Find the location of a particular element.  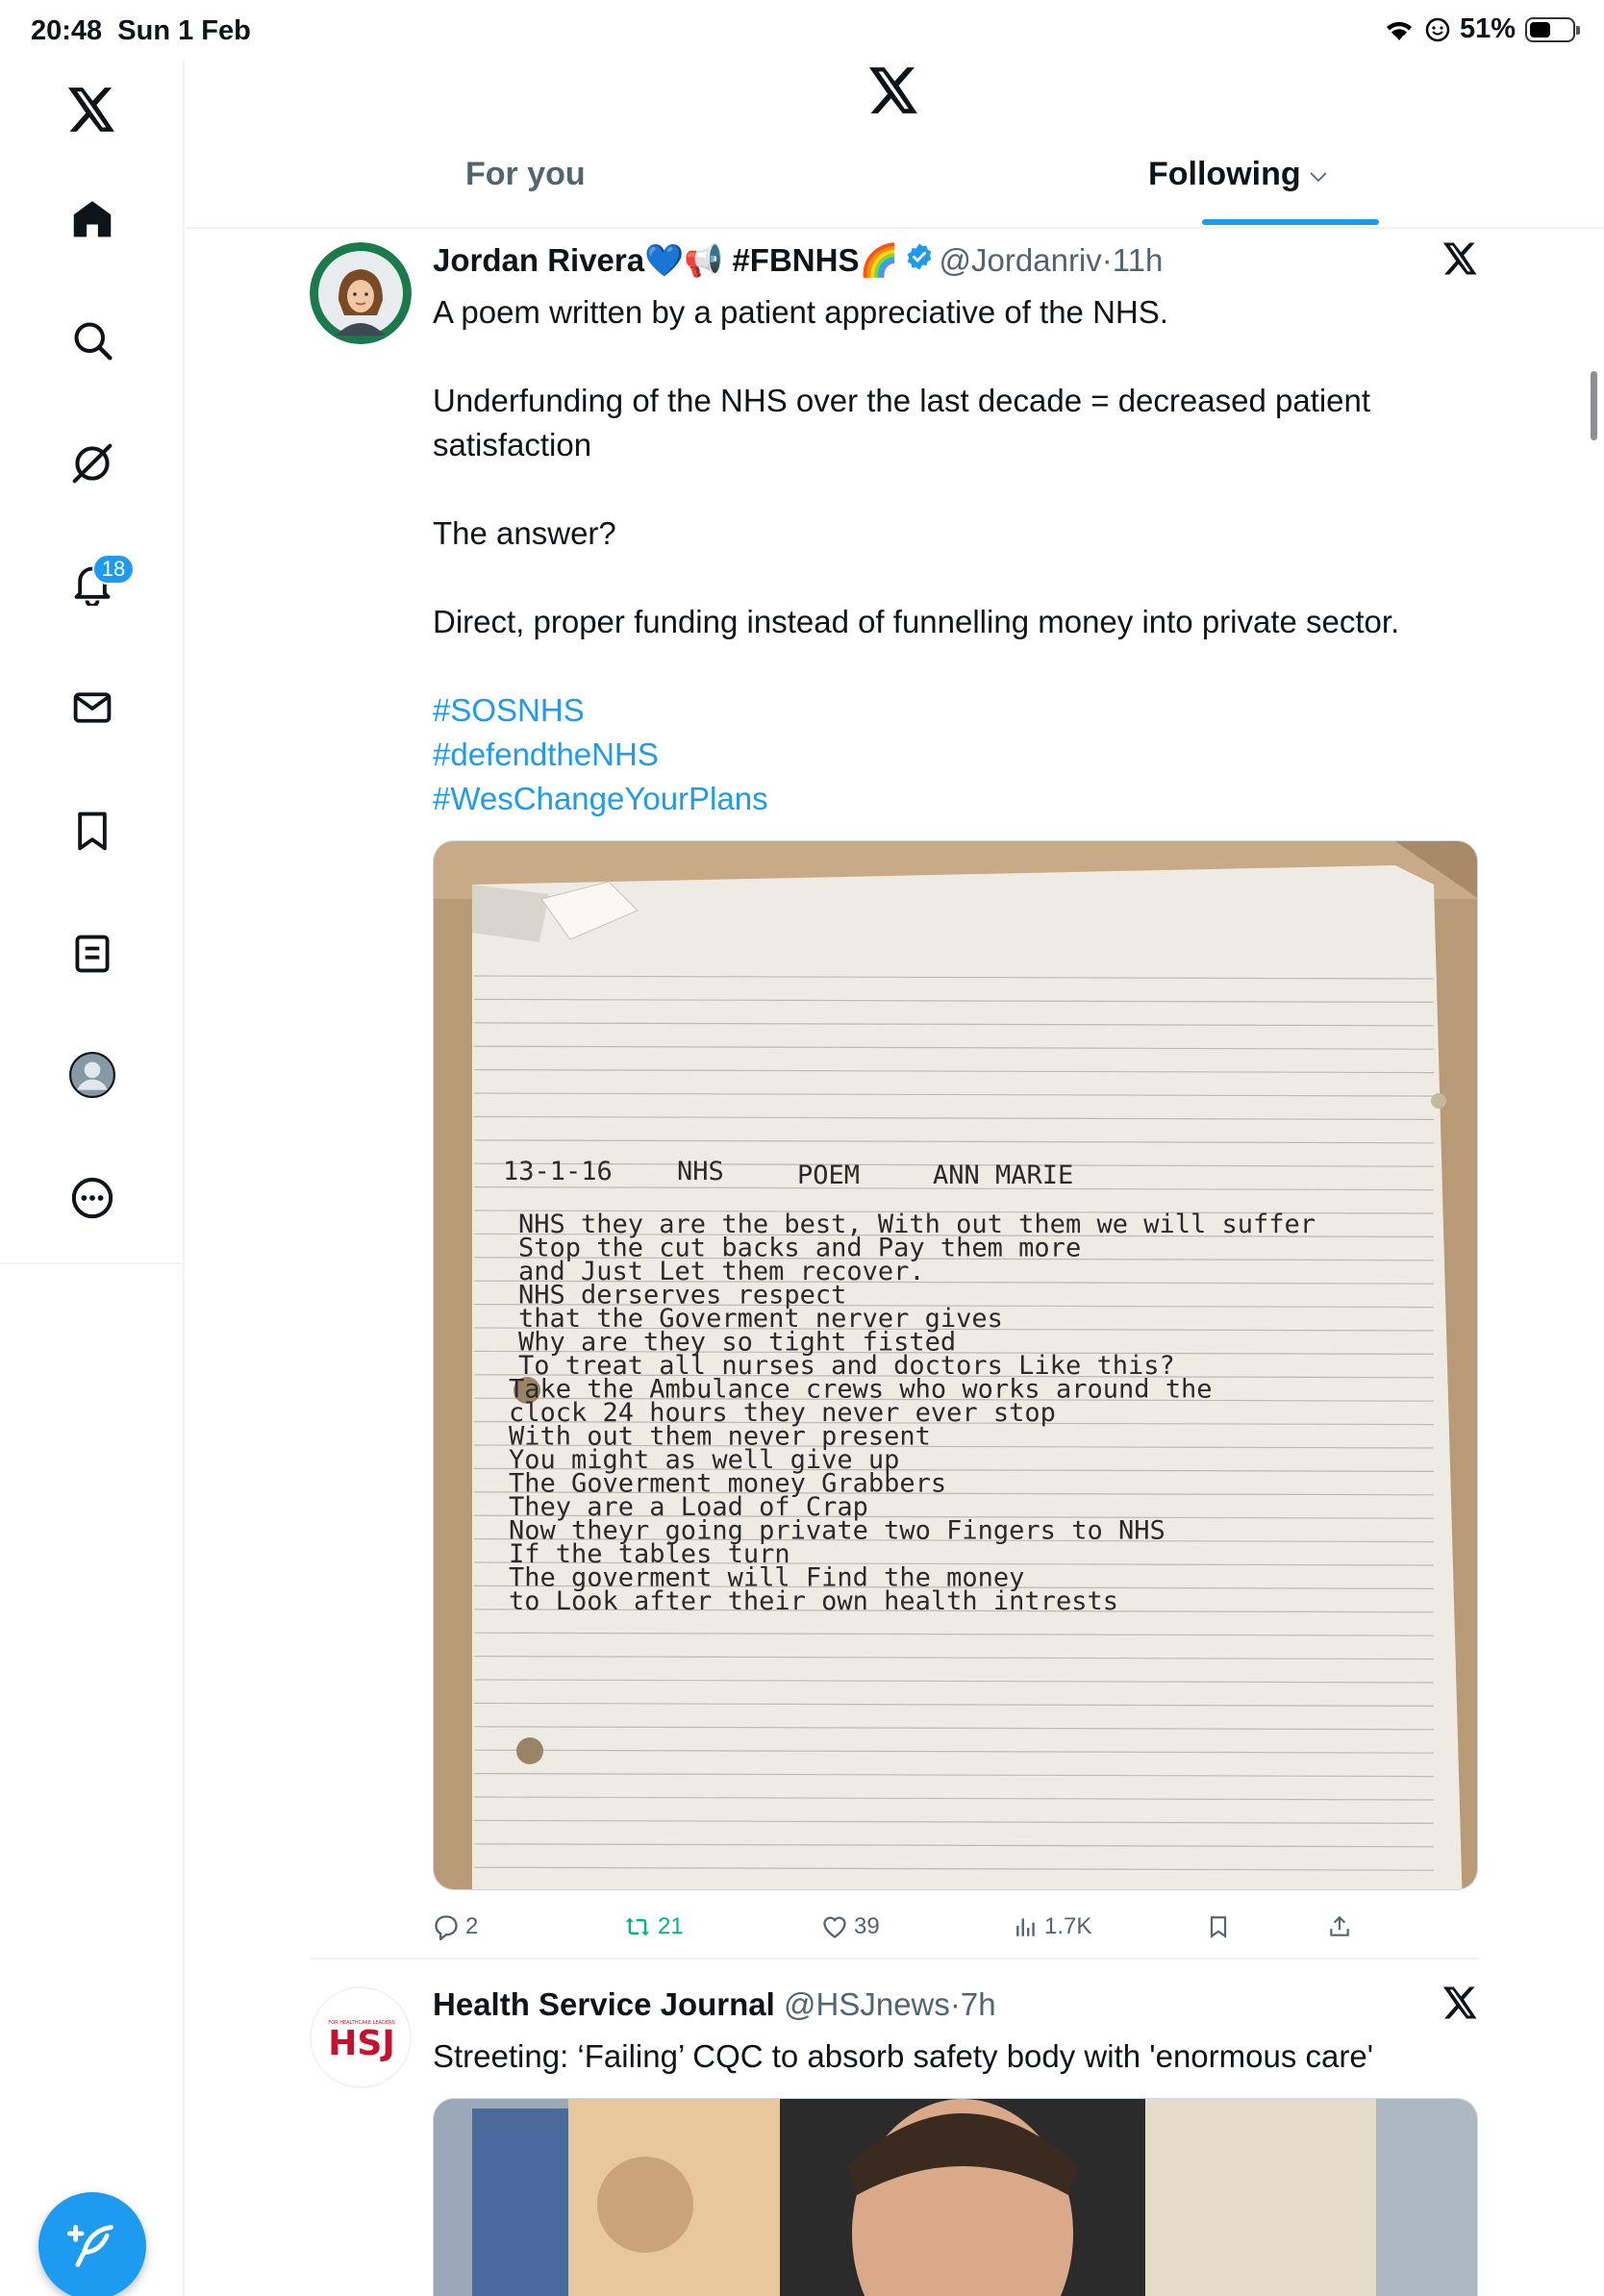

profile-avatar is located at coordinates (92, 1074).